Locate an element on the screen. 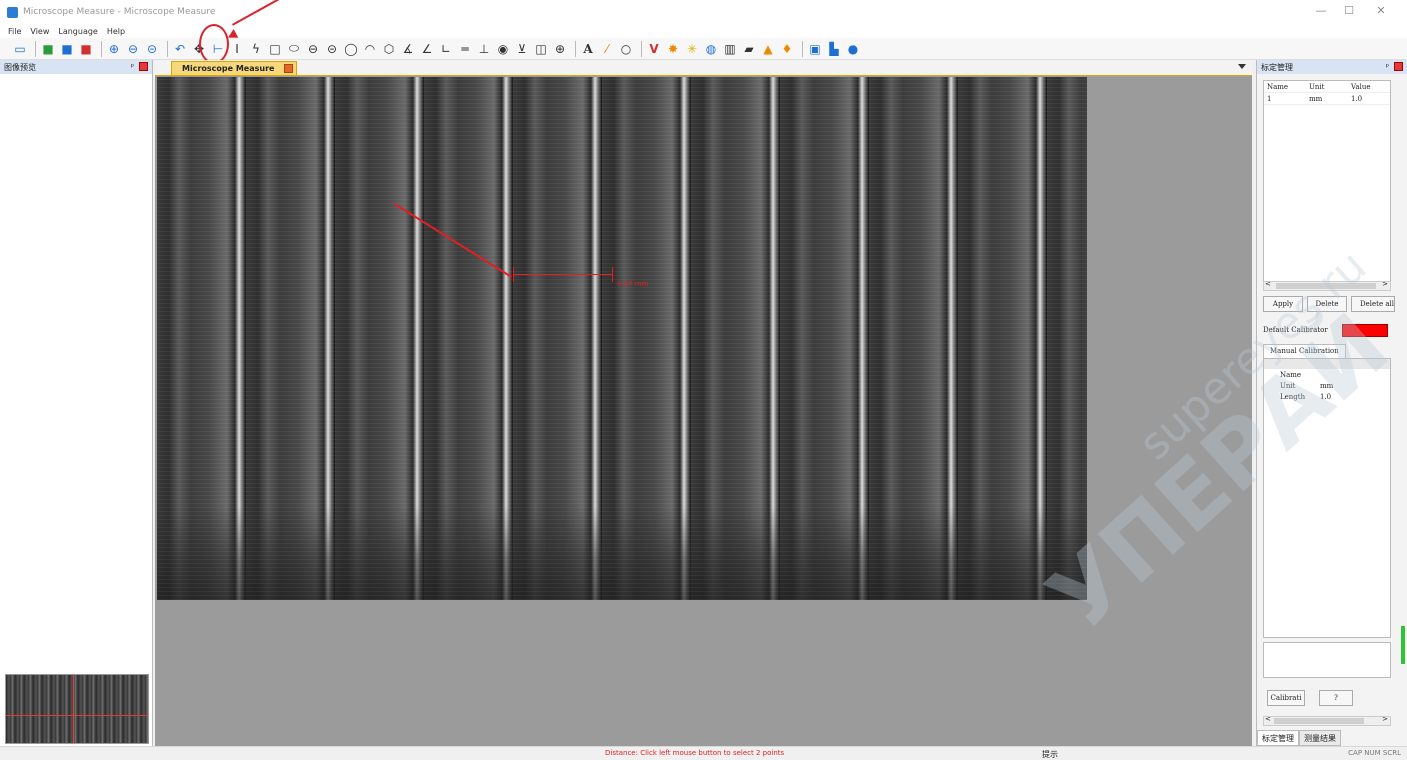  grid-icon: ◫ is located at coordinates (541, 49).